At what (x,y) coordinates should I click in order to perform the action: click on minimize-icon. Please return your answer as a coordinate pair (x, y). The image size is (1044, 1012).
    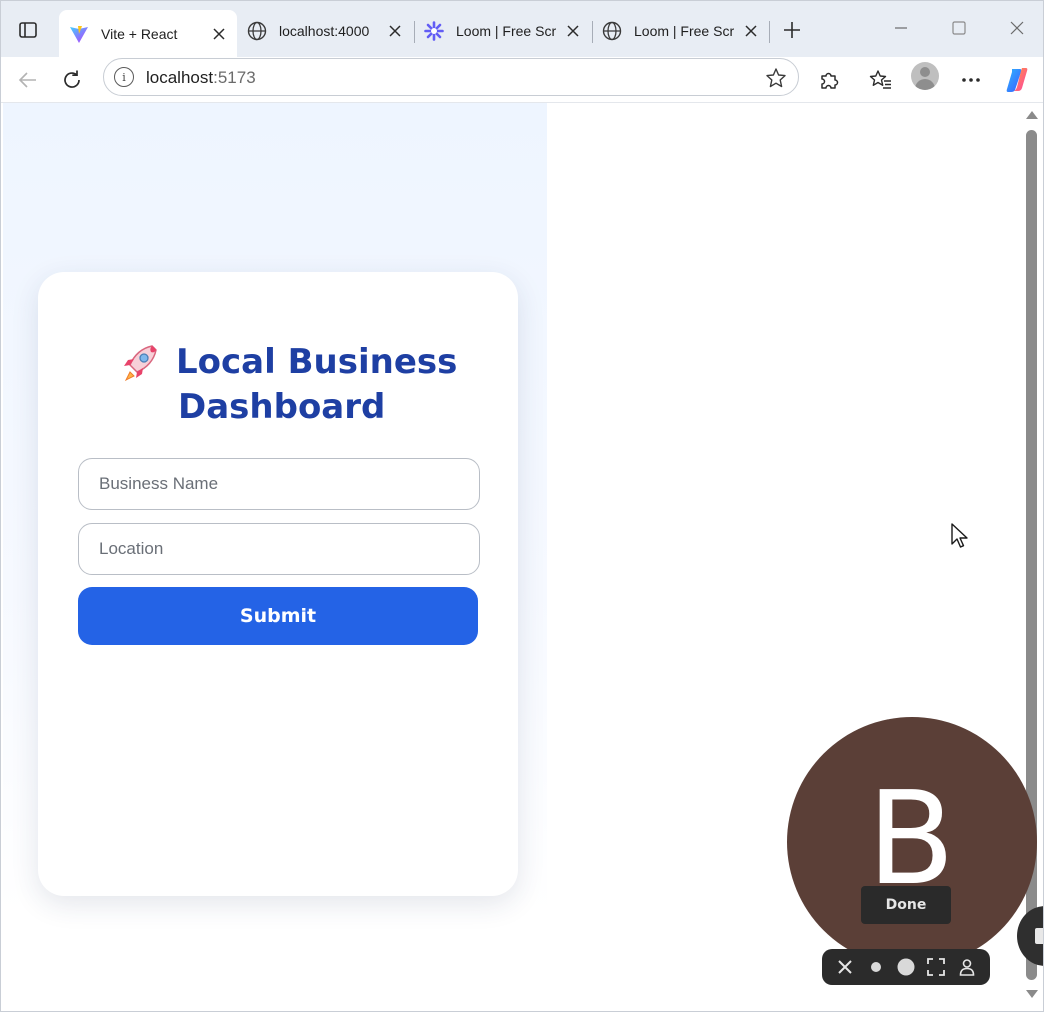
    Looking at the image, I should click on (901, 28).